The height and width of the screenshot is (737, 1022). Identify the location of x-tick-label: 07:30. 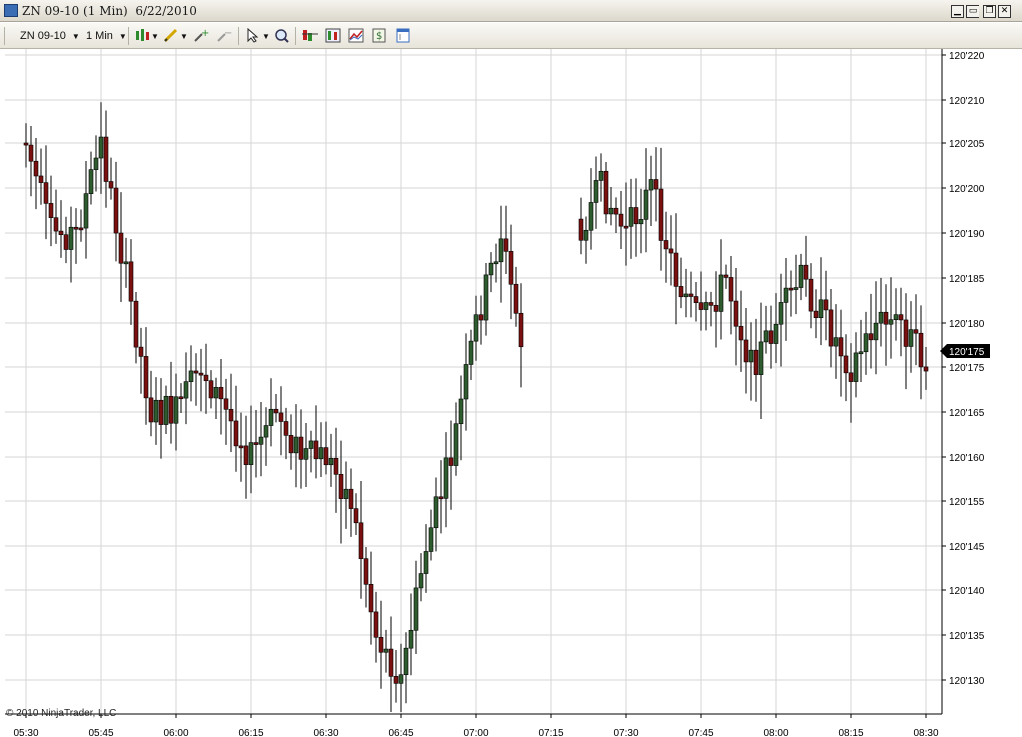
(625, 732).